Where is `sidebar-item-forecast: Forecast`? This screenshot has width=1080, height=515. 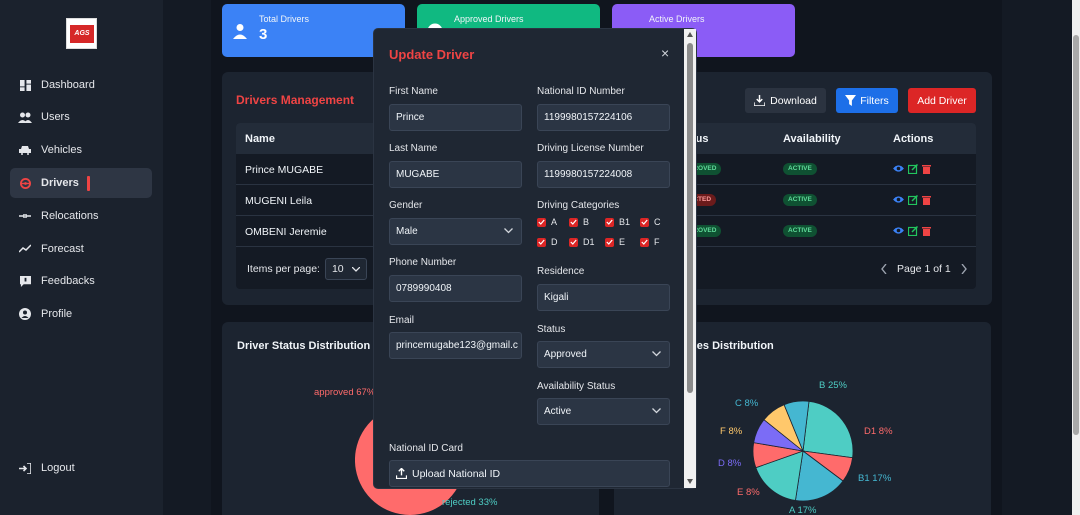 sidebar-item-forecast: Forecast is located at coordinates (81, 249).